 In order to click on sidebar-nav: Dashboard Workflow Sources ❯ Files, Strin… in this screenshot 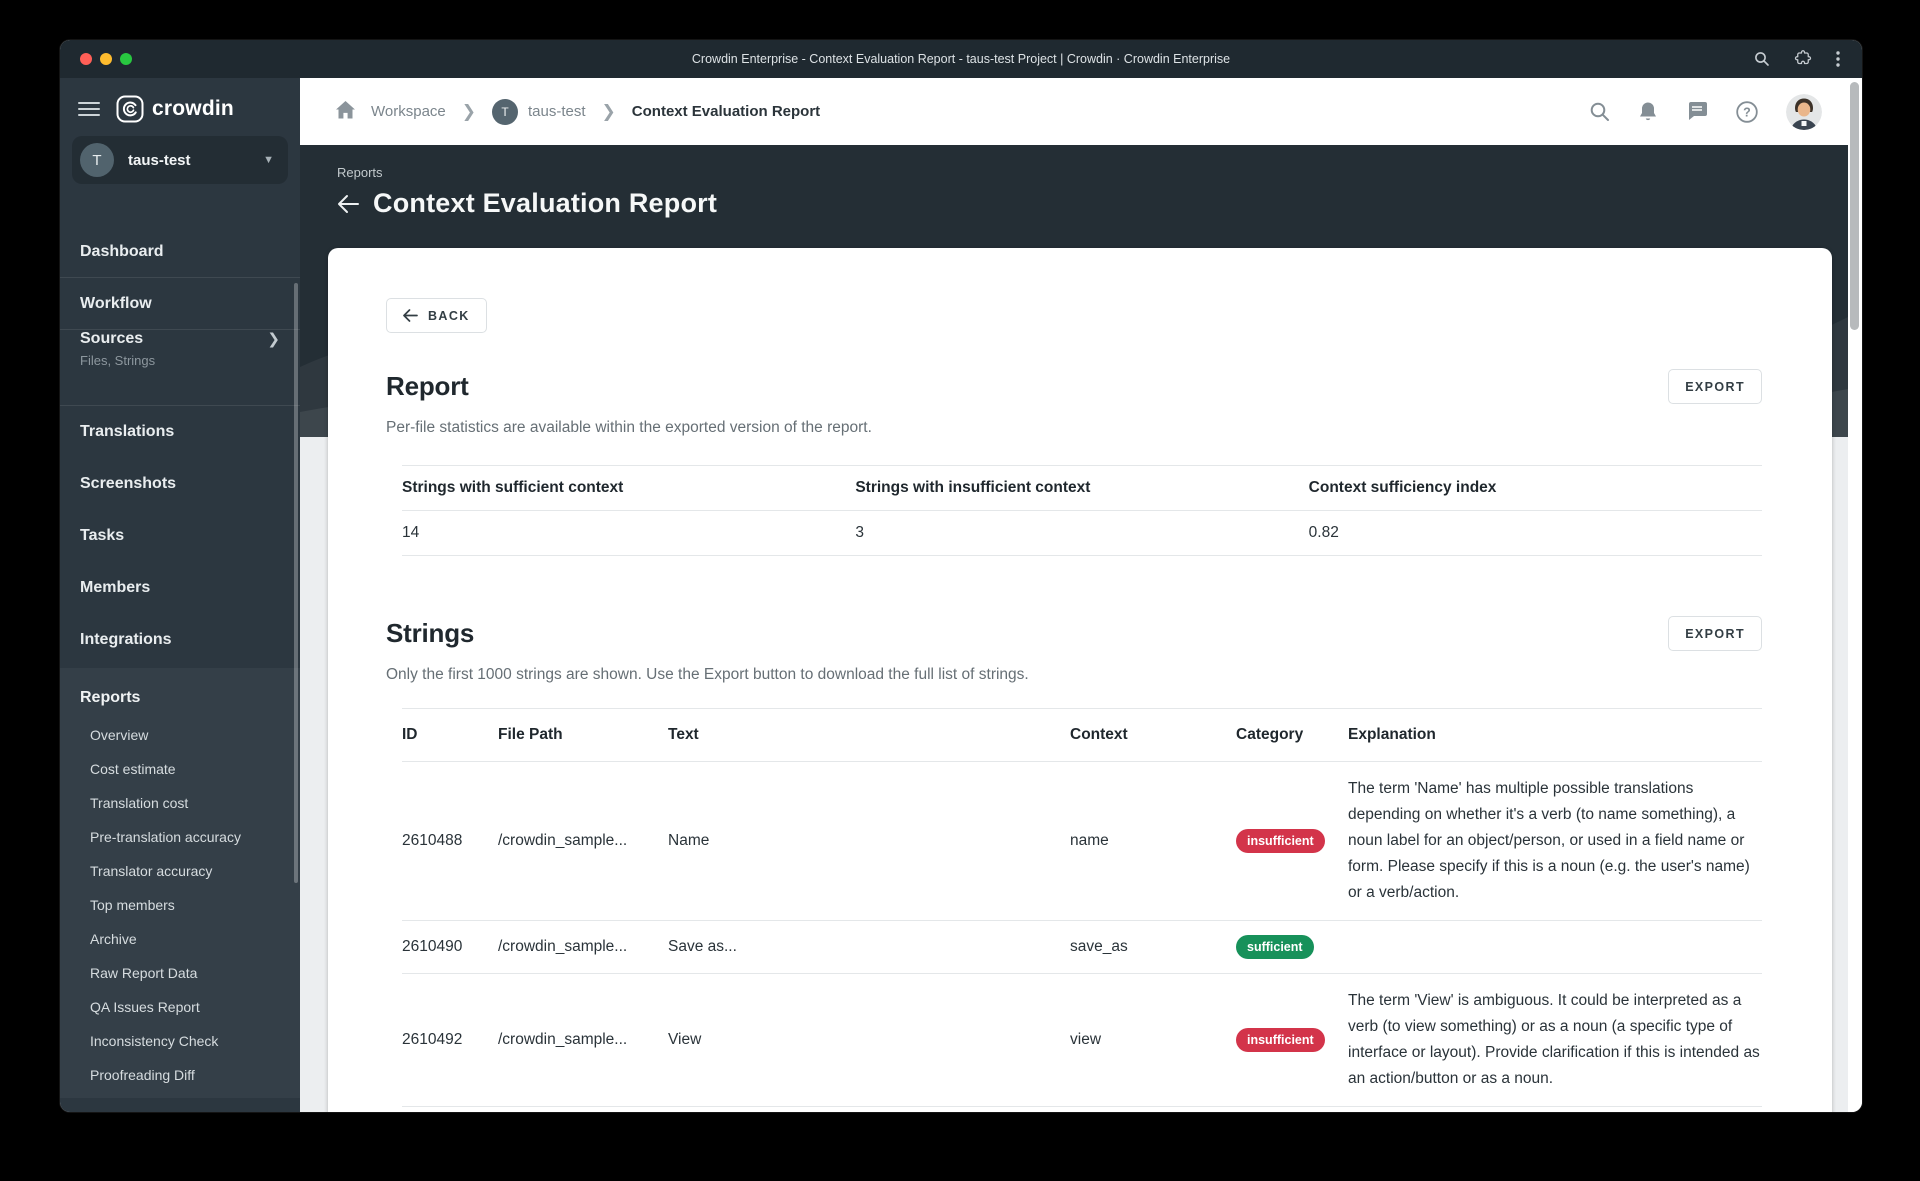, I will do `click(180, 662)`.